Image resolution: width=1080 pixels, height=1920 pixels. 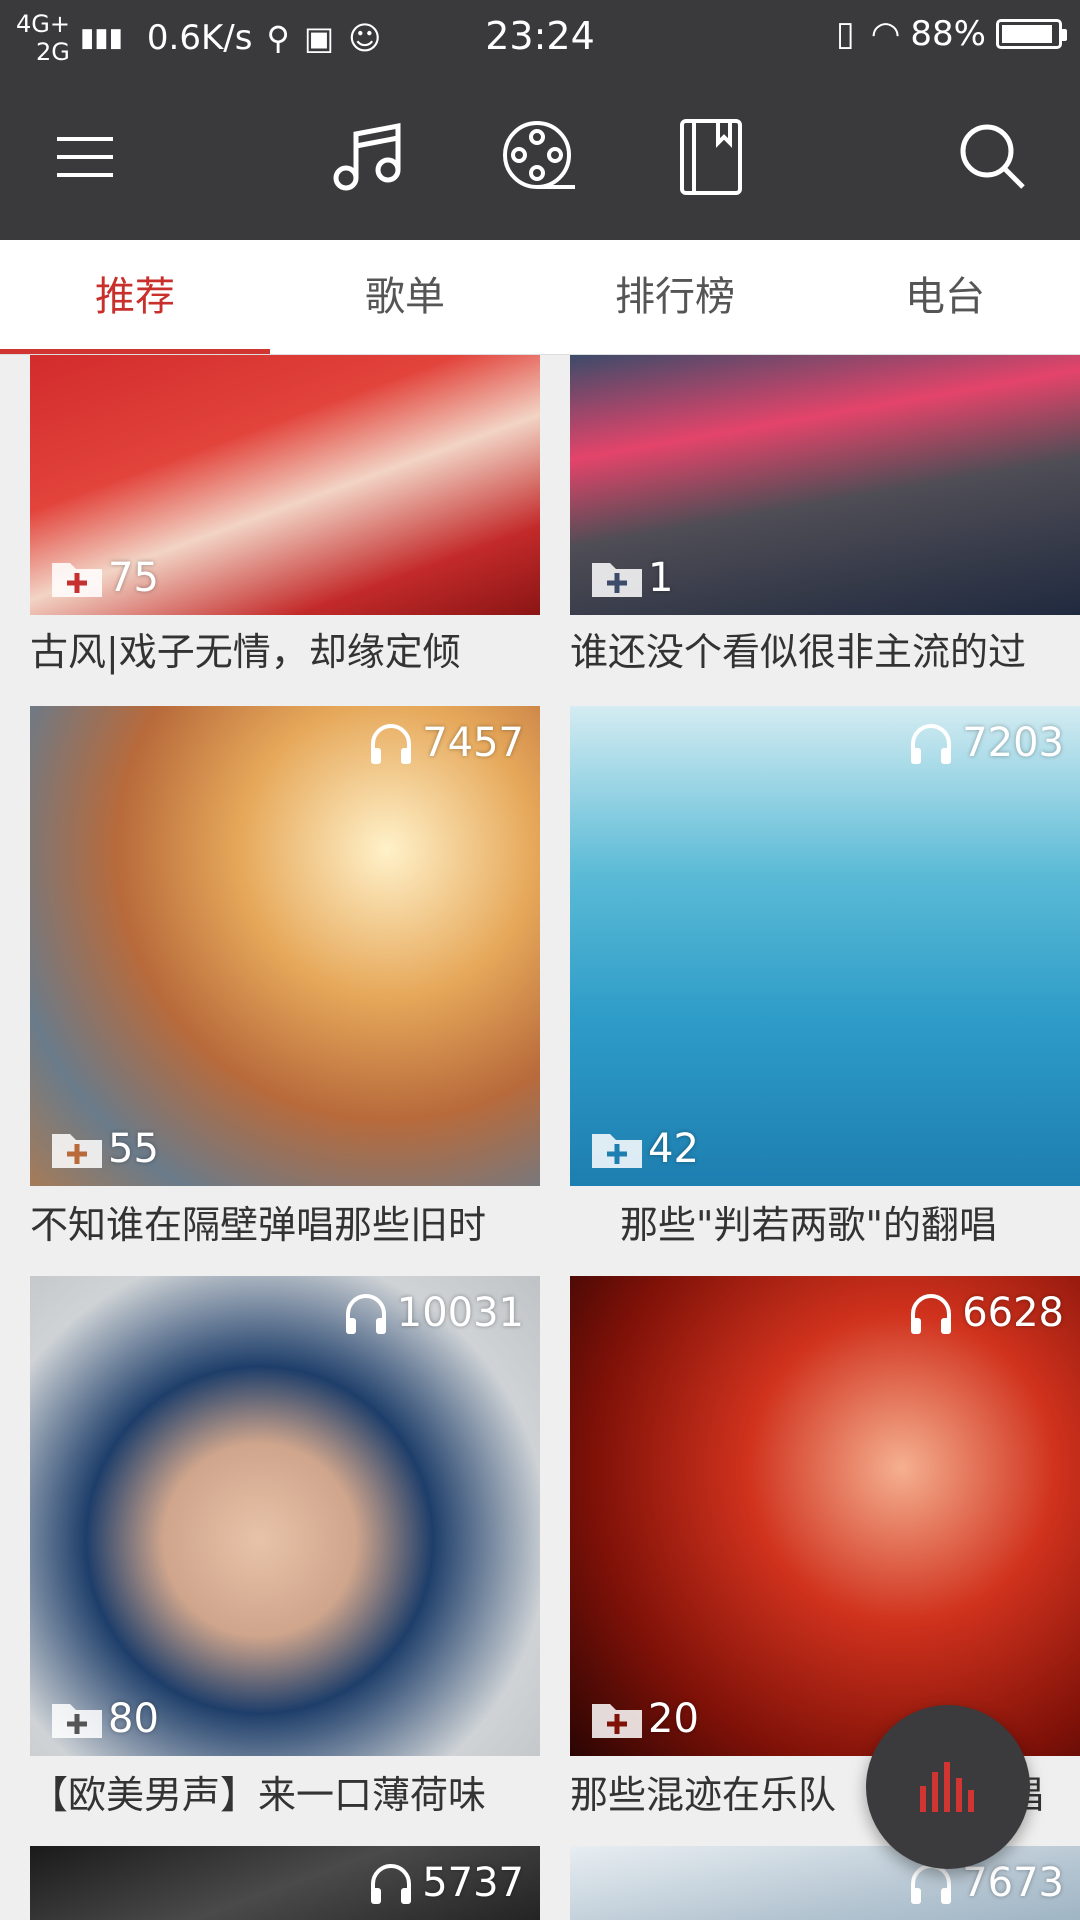 I want to click on favorite-count: 20, so click(x=644, y=1719).